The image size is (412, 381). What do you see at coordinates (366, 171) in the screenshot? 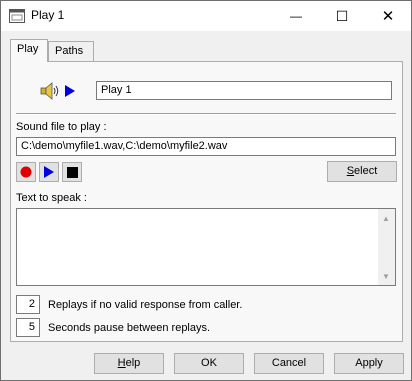
I see `select-label: elect` at bounding box center [366, 171].